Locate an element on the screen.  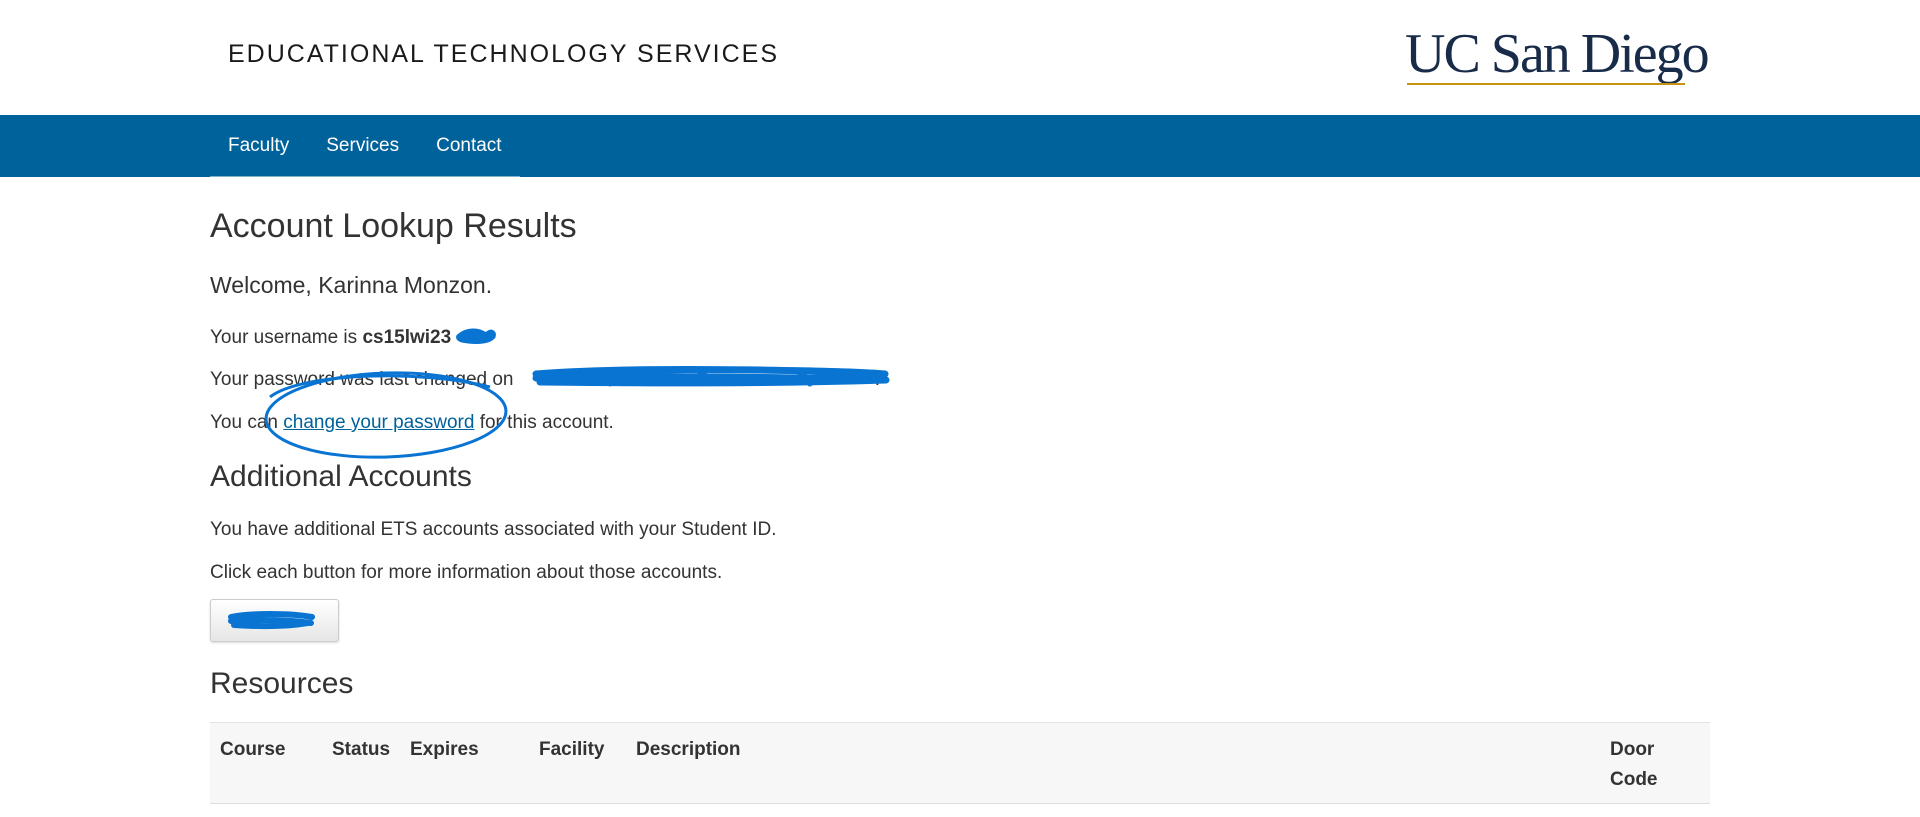
uc-san-diego-logo: UC San Diego is located at coordinates (1557, 55).